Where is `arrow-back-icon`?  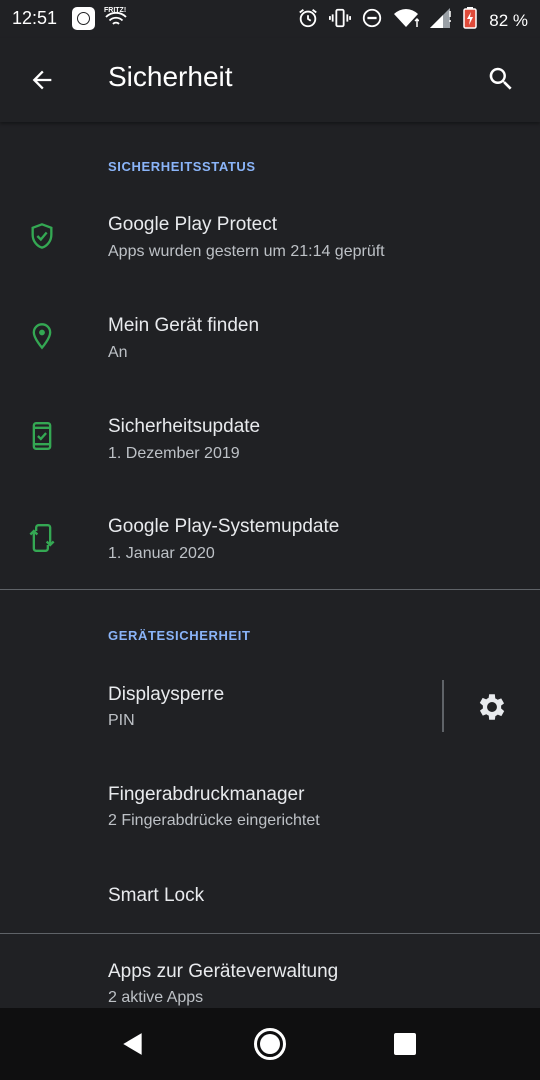
arrow-back-icon is located at coordinates (42, 80).